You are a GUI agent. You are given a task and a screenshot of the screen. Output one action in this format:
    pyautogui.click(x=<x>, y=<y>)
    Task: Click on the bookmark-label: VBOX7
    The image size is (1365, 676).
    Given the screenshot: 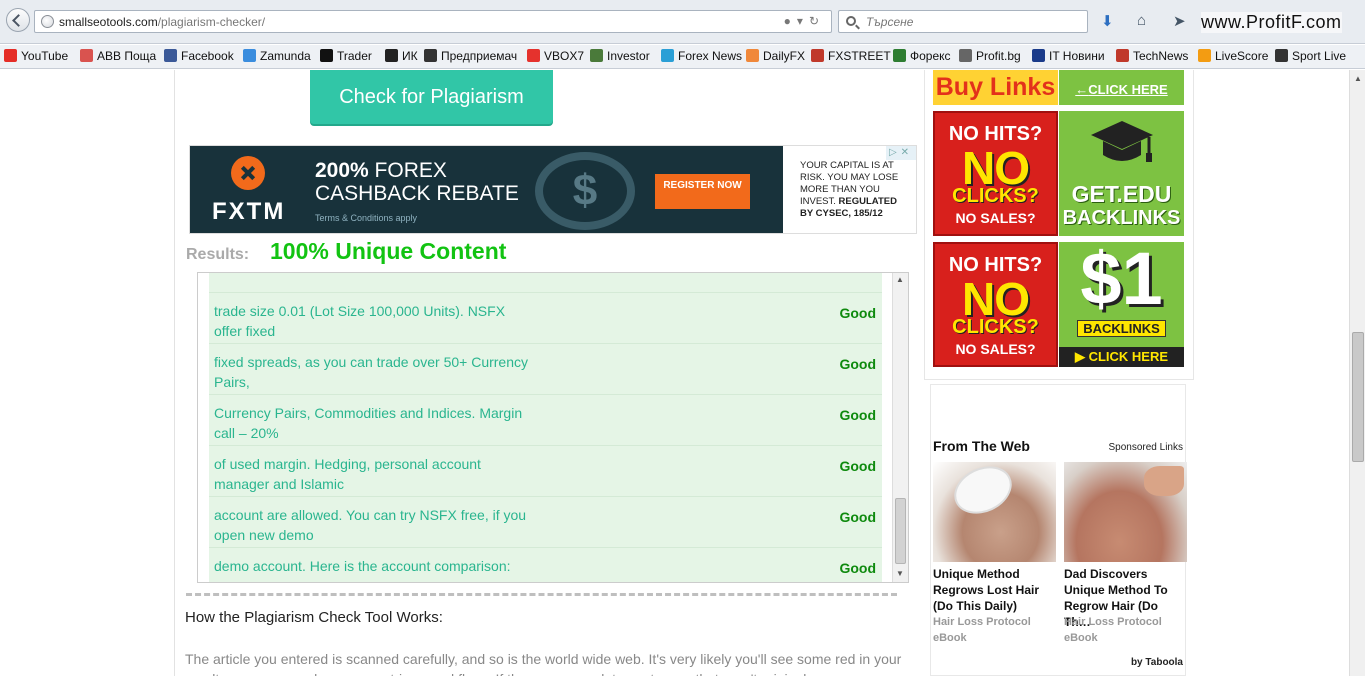 What is the action you would take?
    pyautogui.click(x=564, y=56)
    